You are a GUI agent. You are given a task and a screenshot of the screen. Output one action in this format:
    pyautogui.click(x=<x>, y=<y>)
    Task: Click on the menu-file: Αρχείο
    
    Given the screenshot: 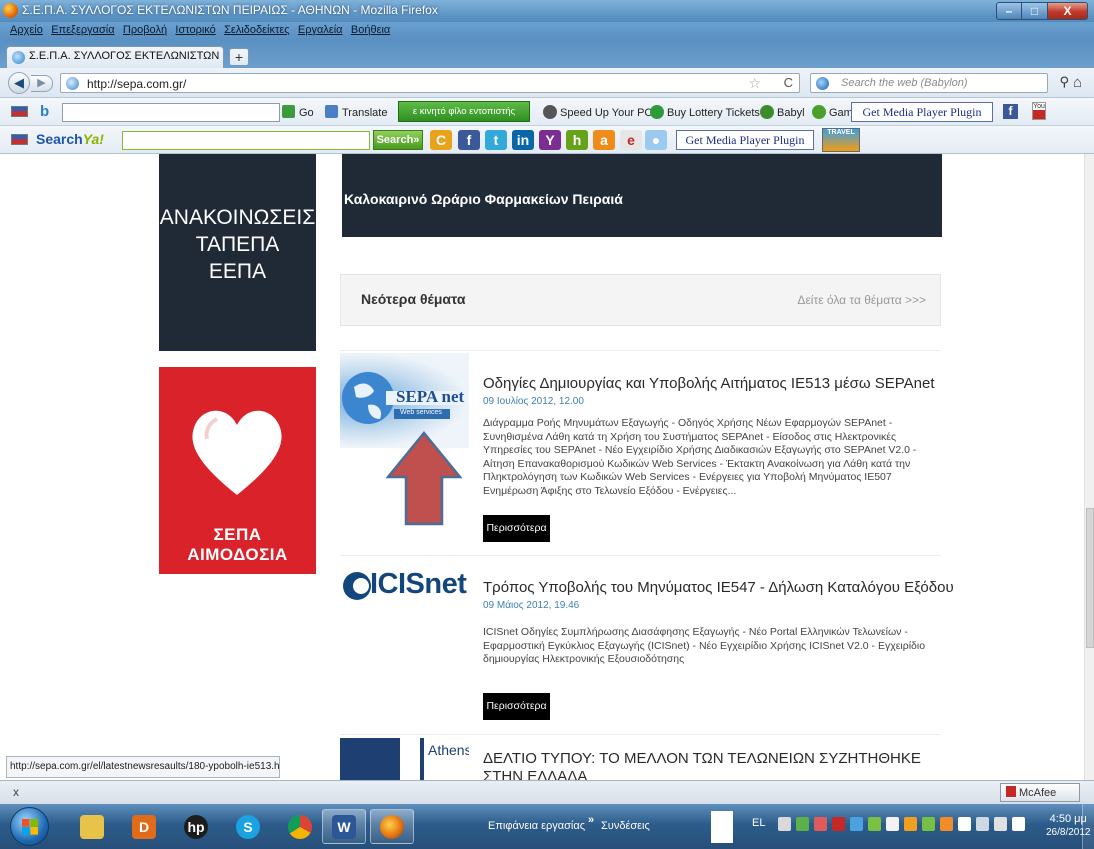 What is the action you would take?
    pyautogui.click(x=26, y=30)
    